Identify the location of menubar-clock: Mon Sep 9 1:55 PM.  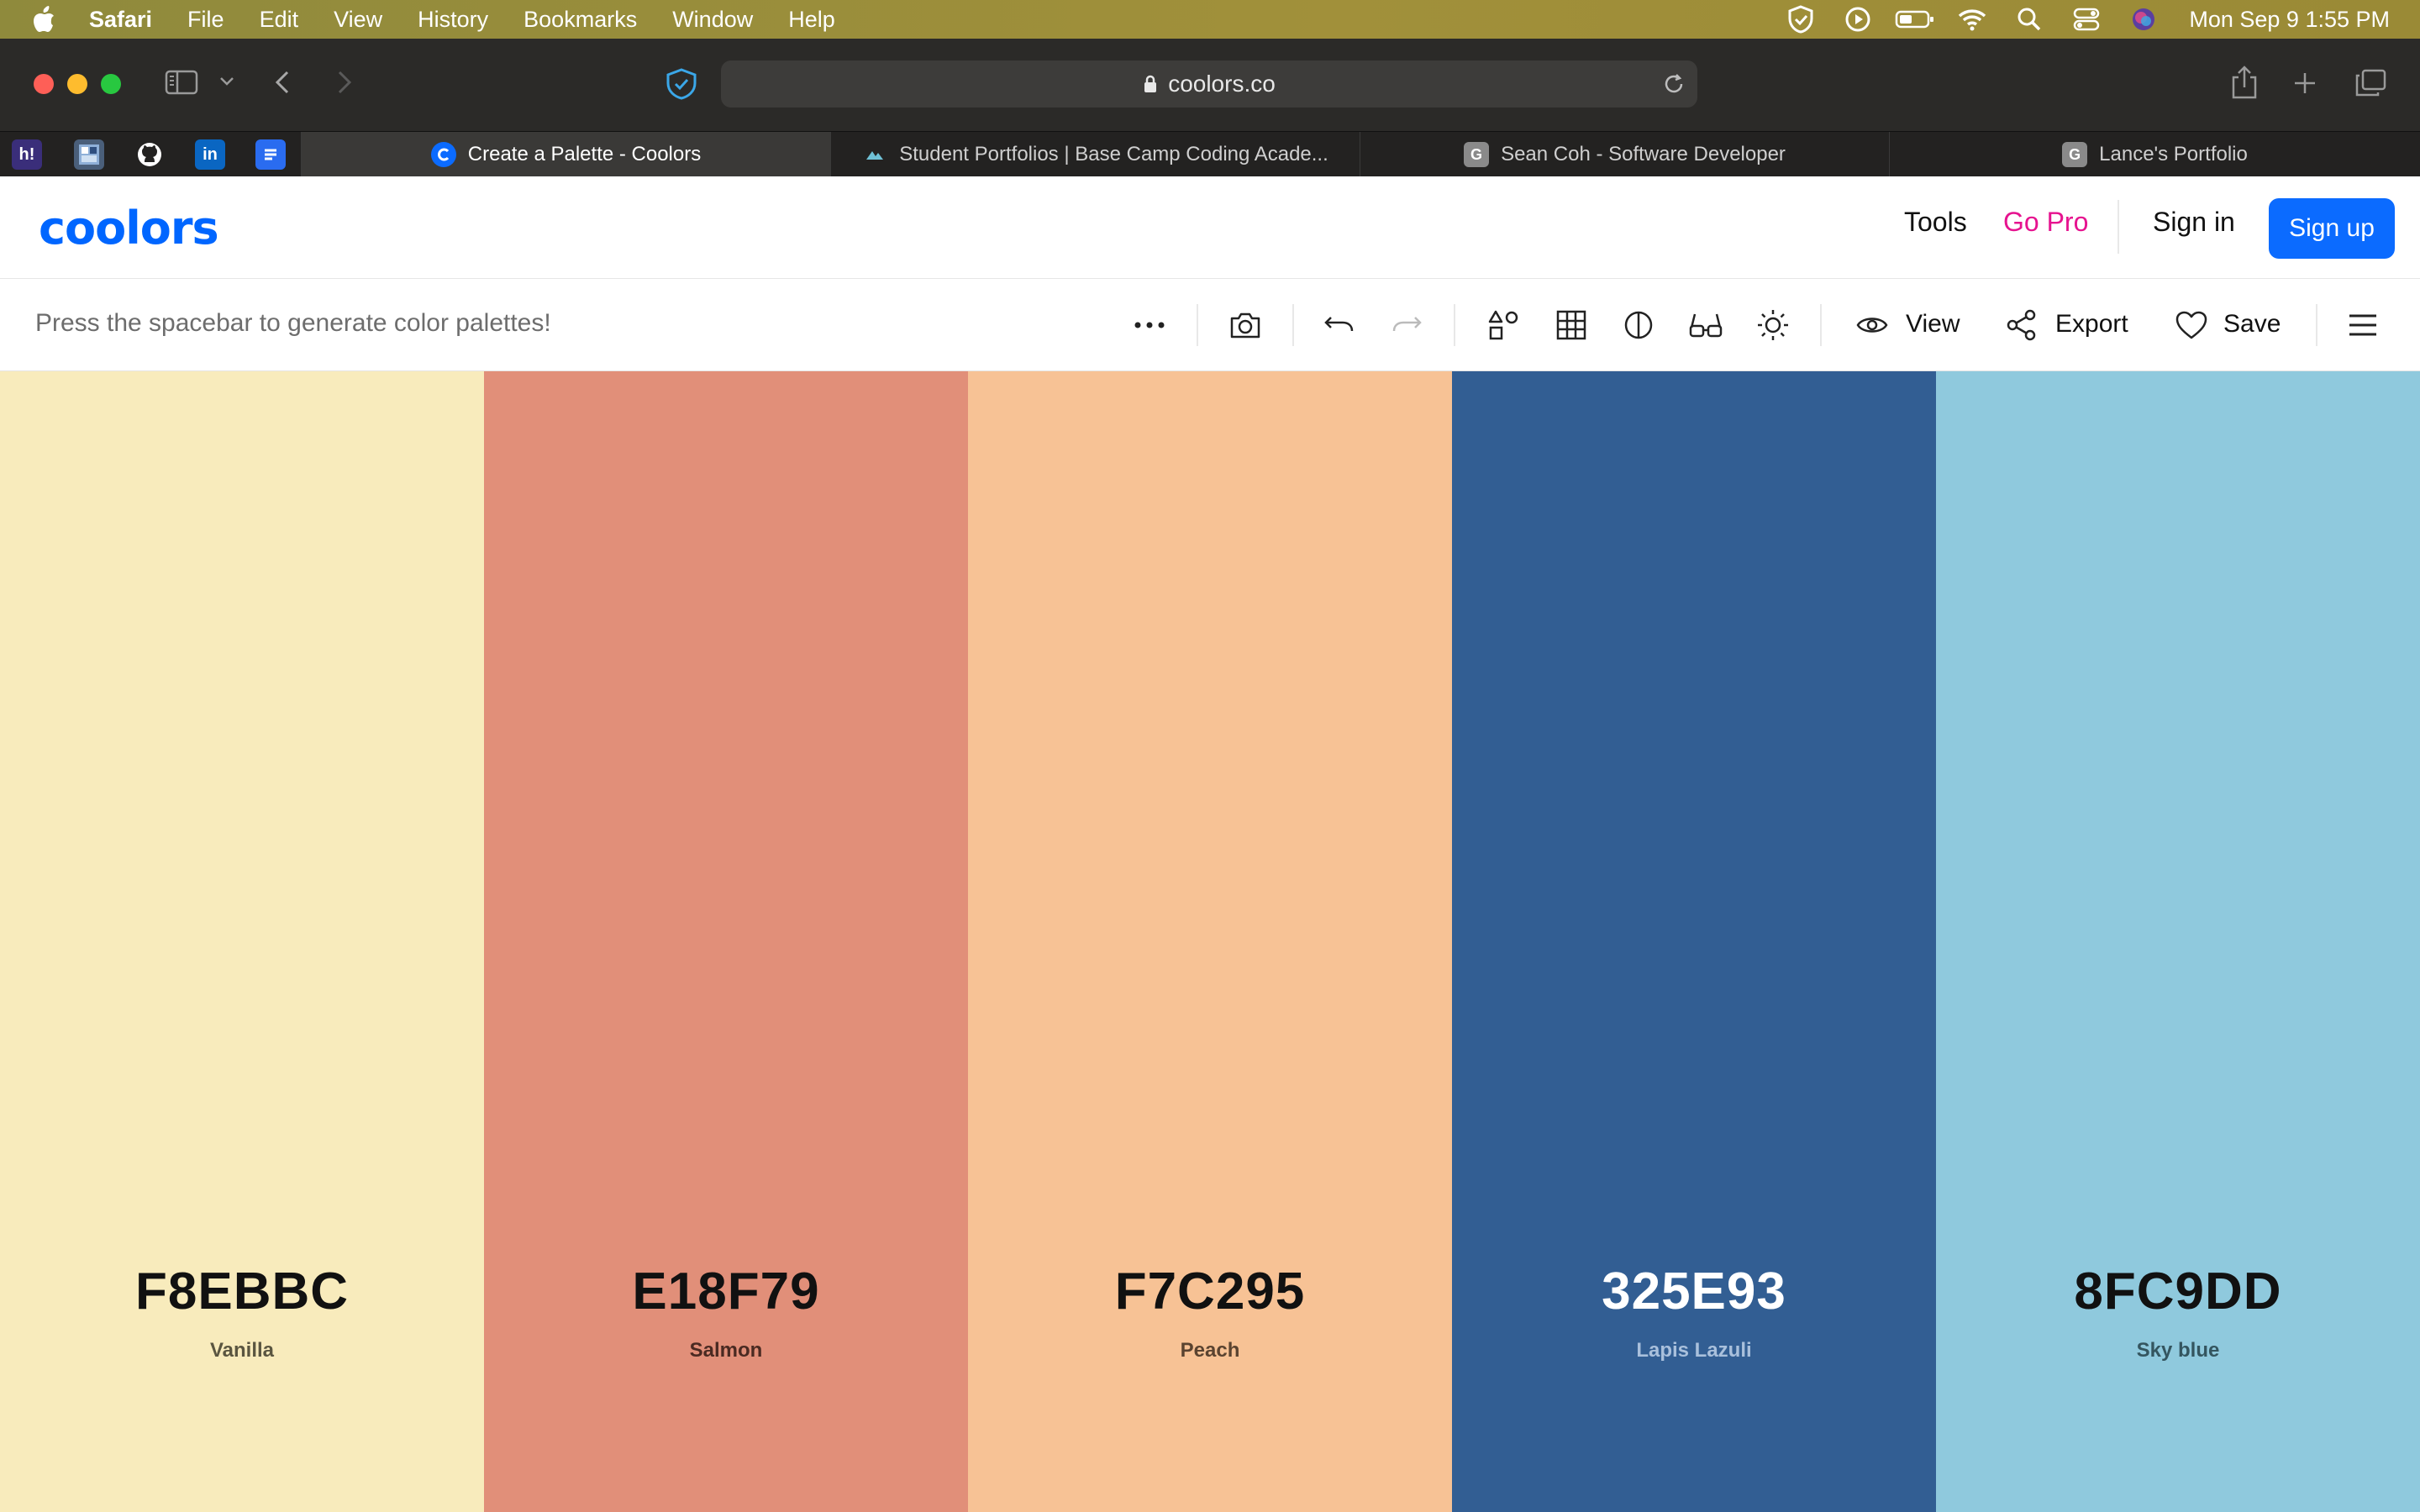
(2289, 20).